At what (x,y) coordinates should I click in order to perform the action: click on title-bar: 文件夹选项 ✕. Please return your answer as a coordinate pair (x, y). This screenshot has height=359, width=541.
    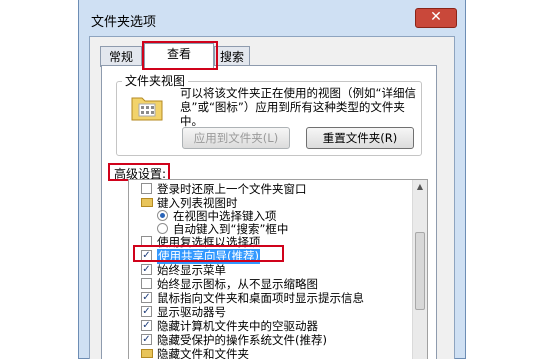
    Looking at the image, I should click on (272, 18).